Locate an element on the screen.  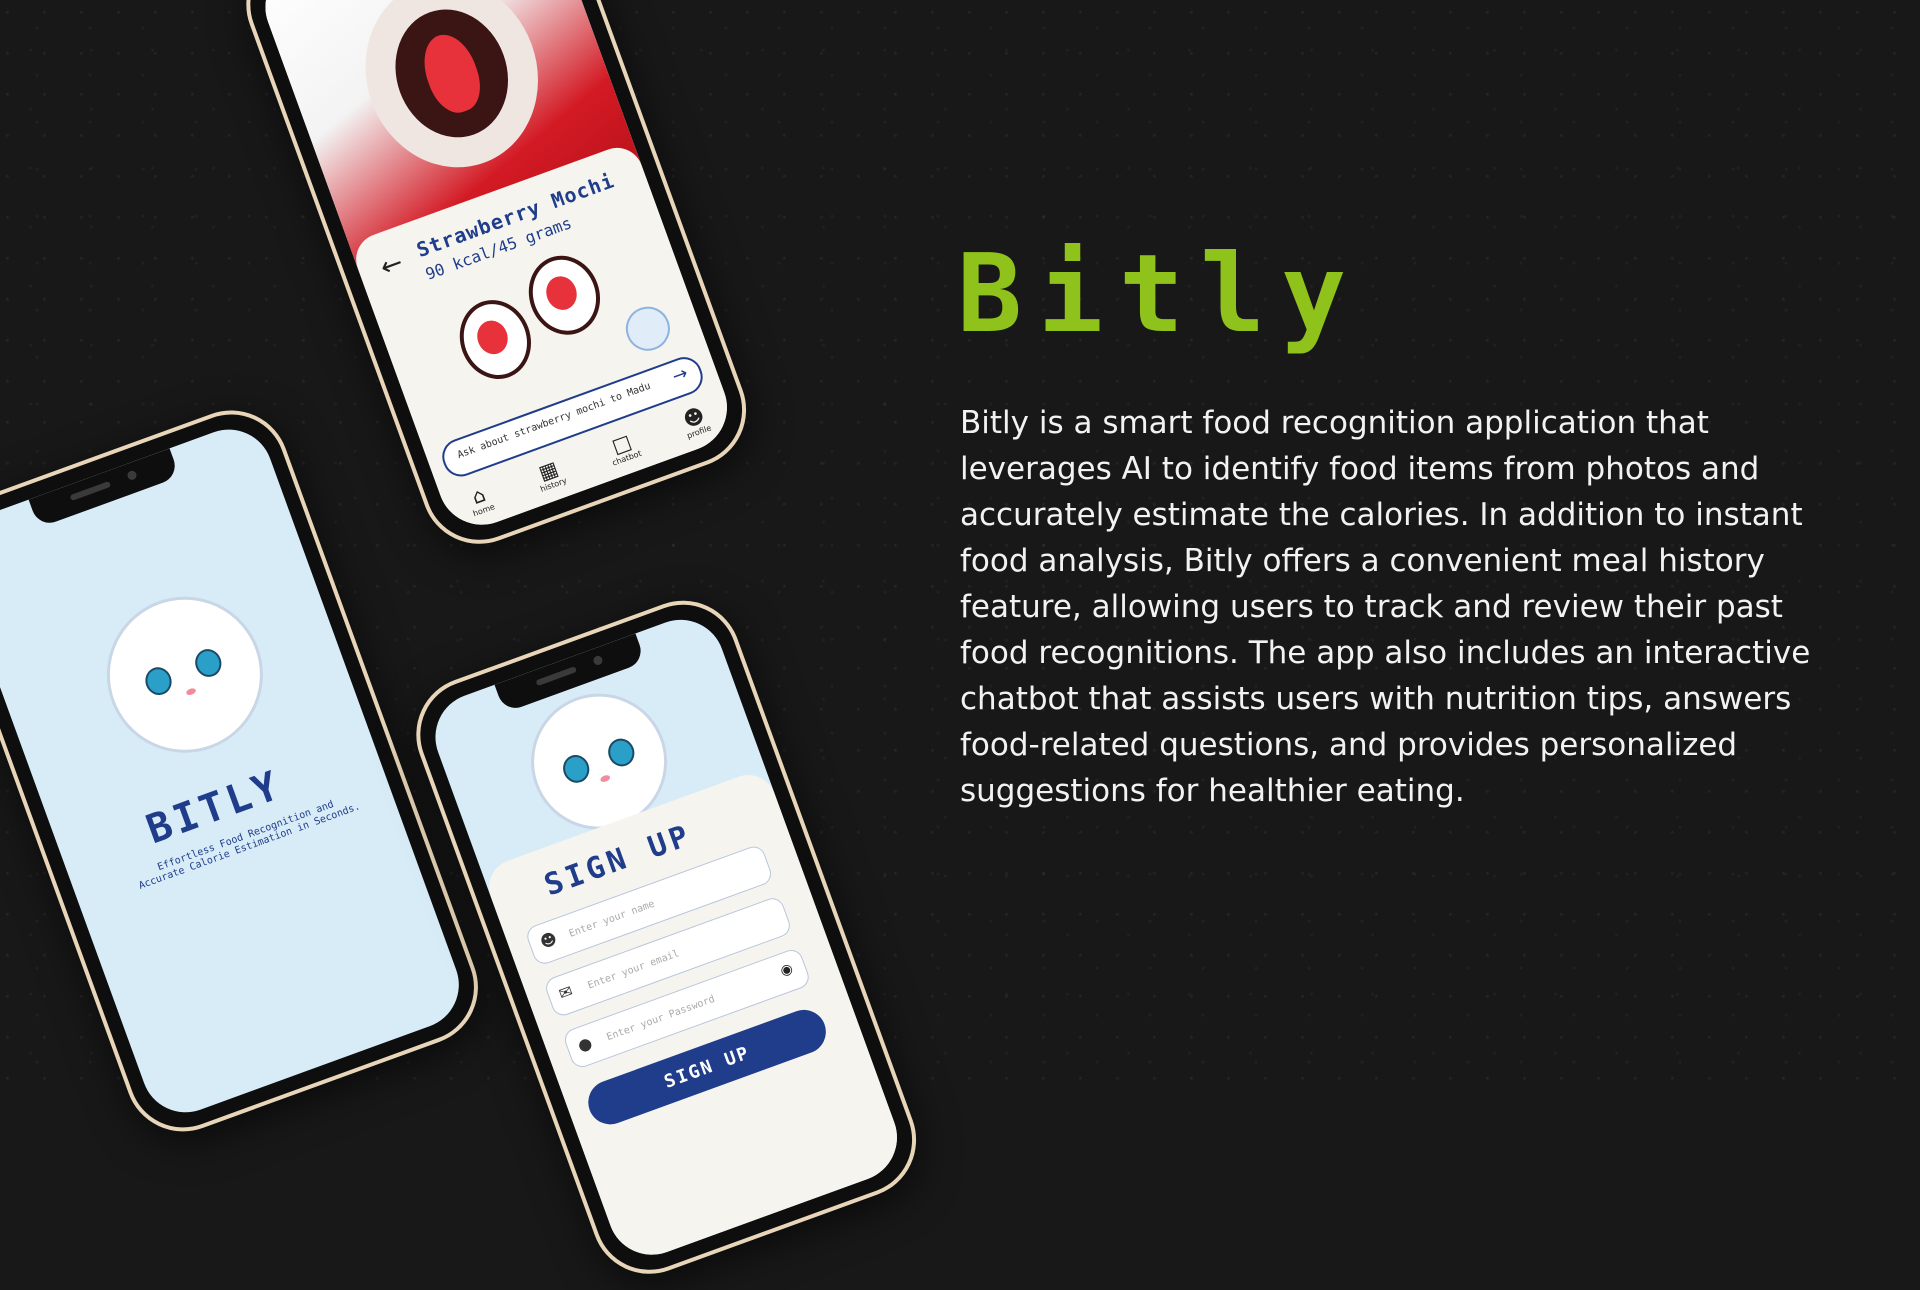
mascot-avatar is located at coordinates (648, 328).